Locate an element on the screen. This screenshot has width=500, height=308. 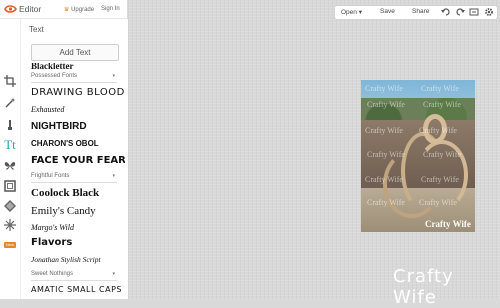
crop-icon is located at coordinates (10, 81).